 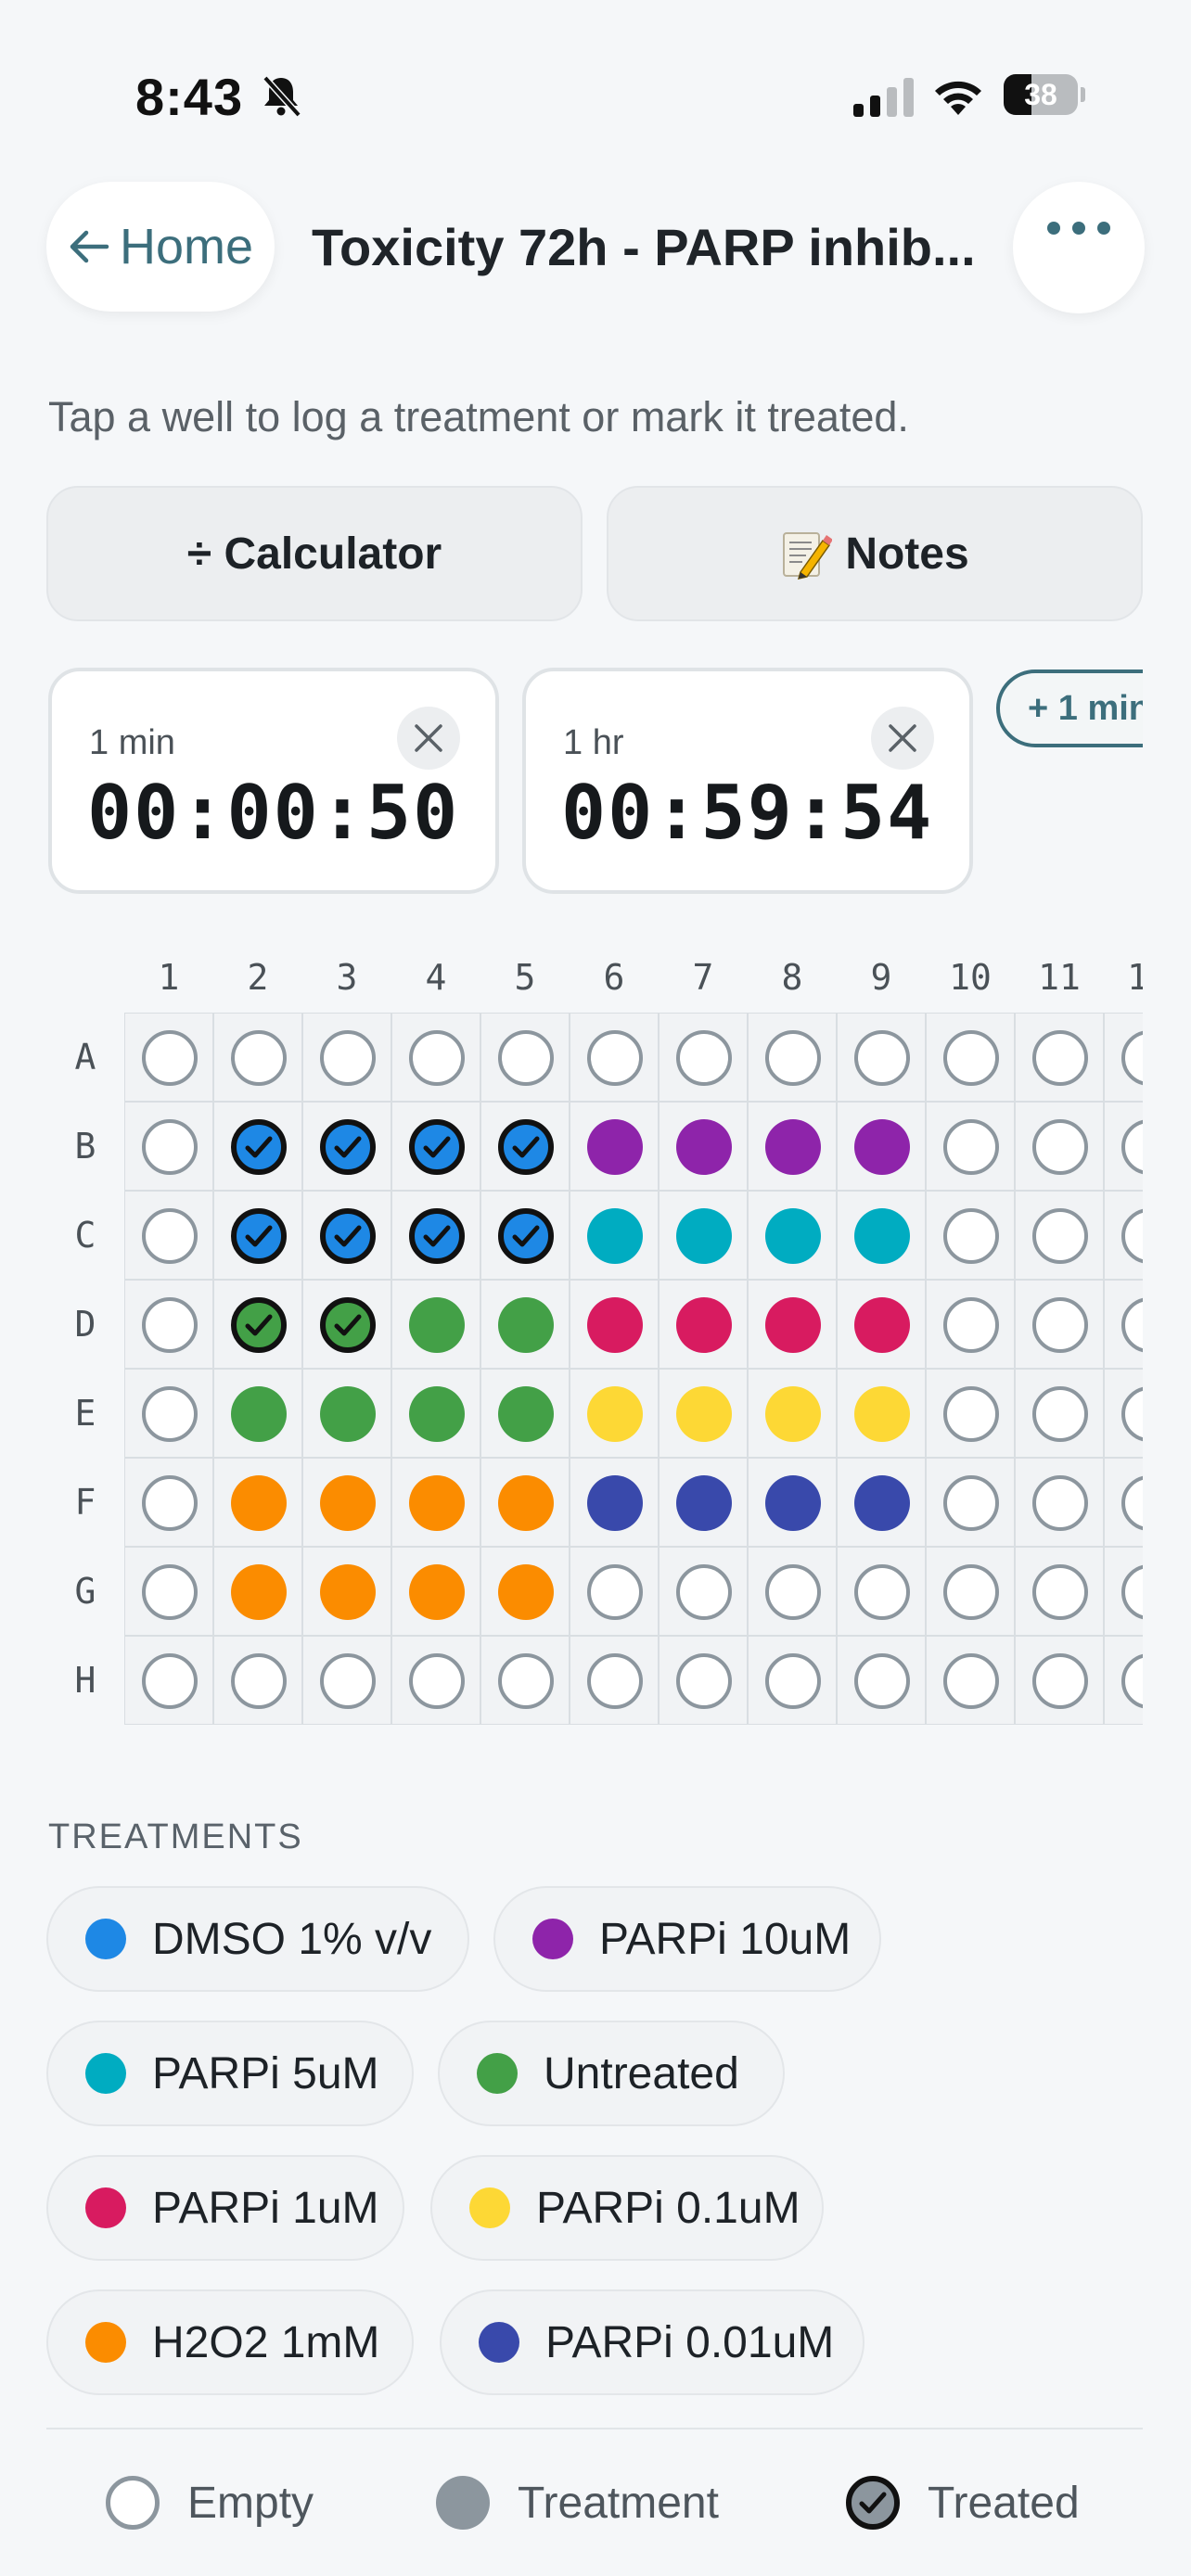 I want to click on treatment-chip-h2o2: H2O2 1mM, so click(x=230, y=2342).